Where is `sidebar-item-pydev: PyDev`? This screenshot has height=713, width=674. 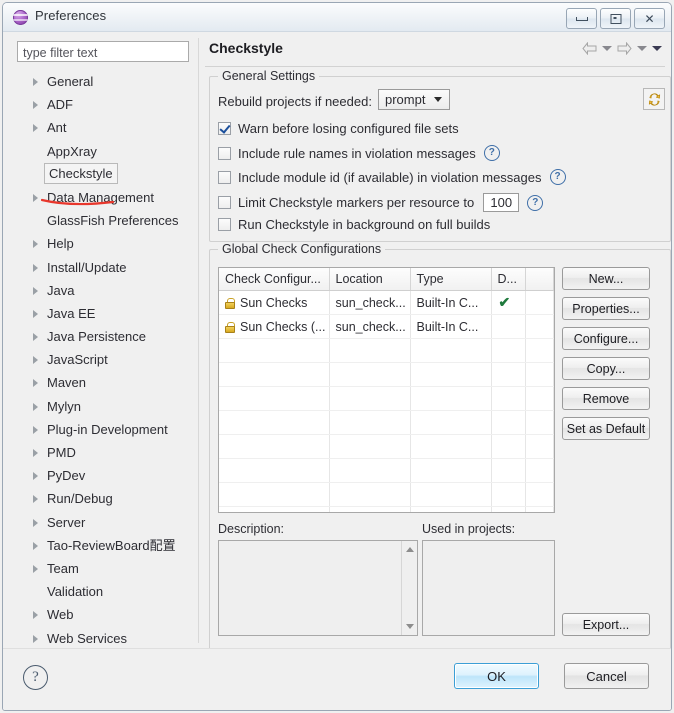
sidebar-item-pydev: PyDev is located at coordinates (103, 475).